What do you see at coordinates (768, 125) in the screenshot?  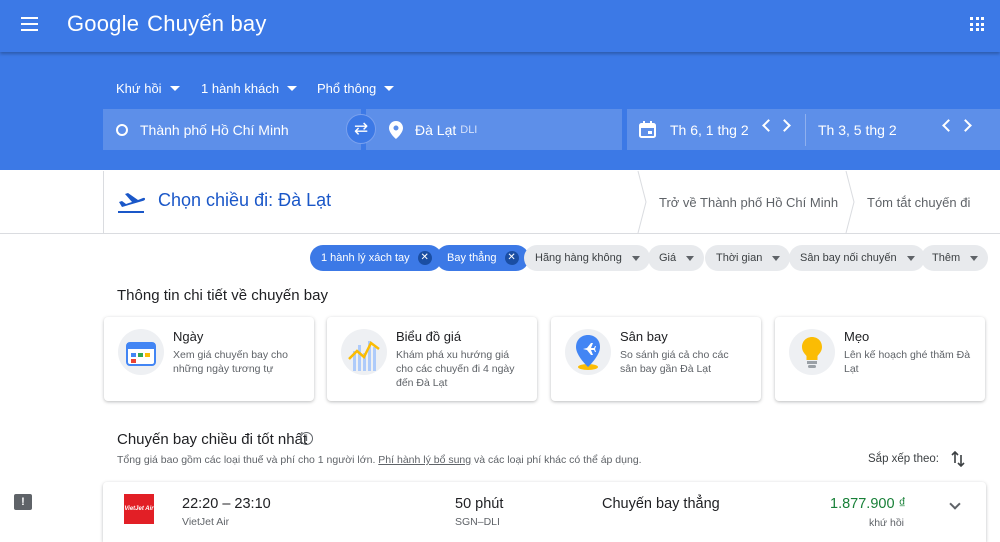 I see `depart-prev-chevron-icon` at bounding box center [768, 125].